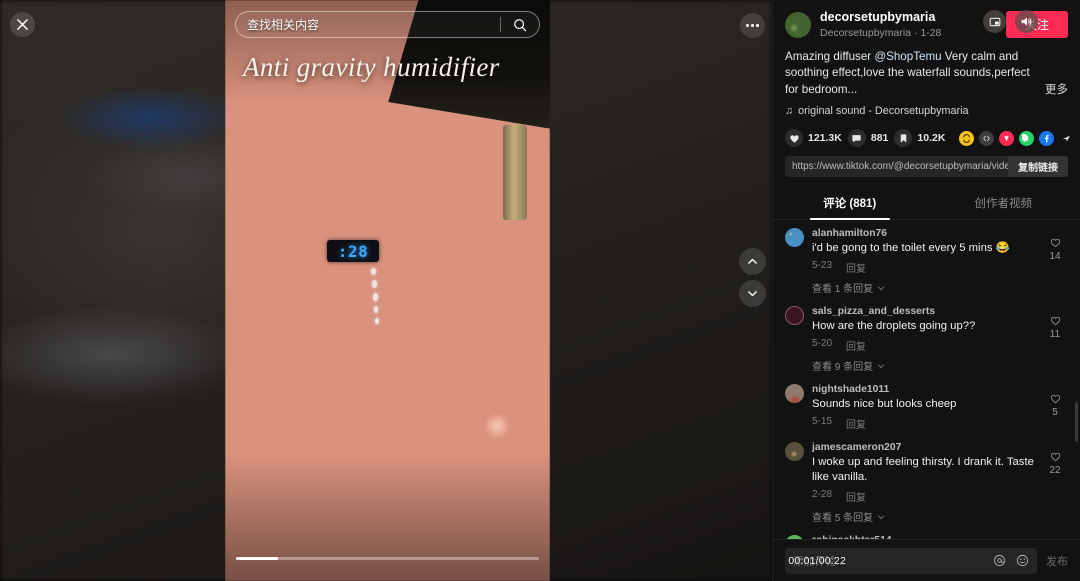 The height and width of the screenshot is (581, 1080). I want to click on tab-creator-videos: 创作者视频, so click(1003, 203).